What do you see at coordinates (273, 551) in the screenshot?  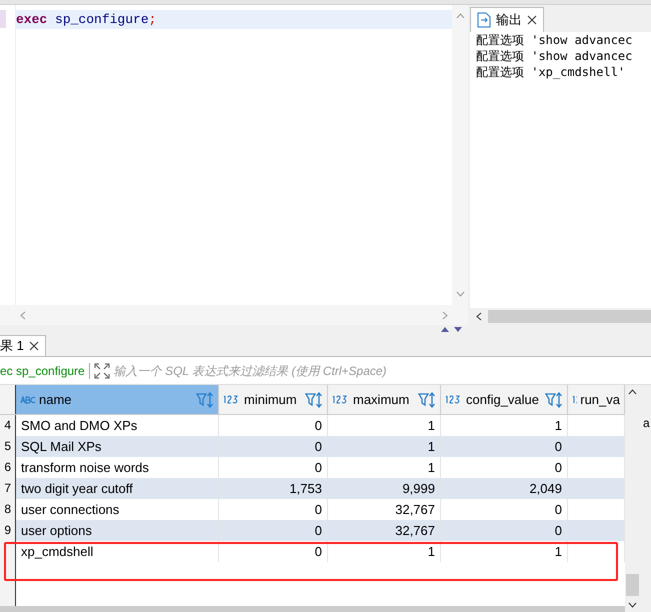 I see `table-cell: 0` at bounding box center [273, 551].